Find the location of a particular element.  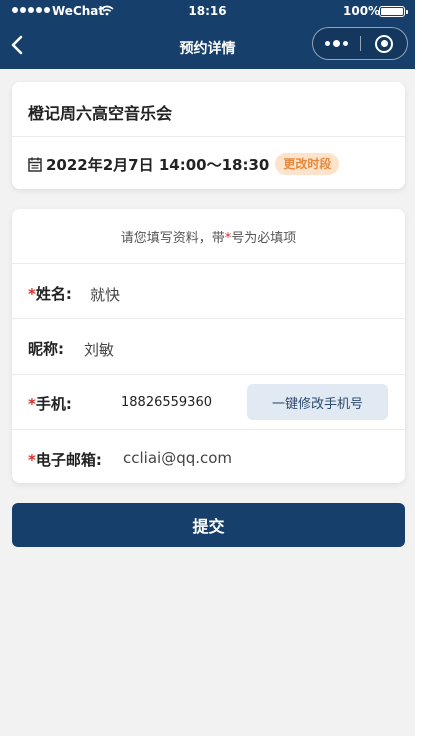

more-button is located at coordinates (336, 43).